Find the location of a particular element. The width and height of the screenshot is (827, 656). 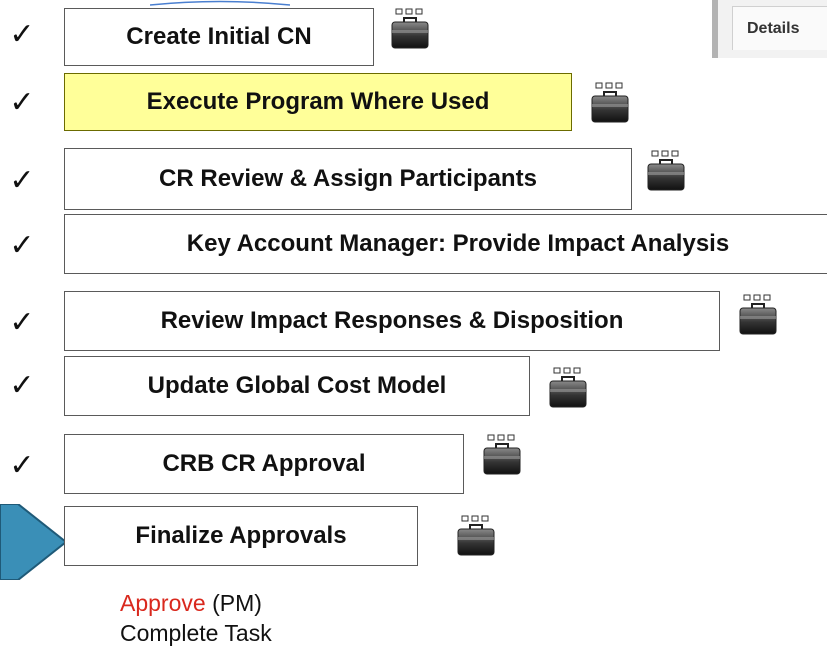

top-connector-line is located at coordinates (220, 3).